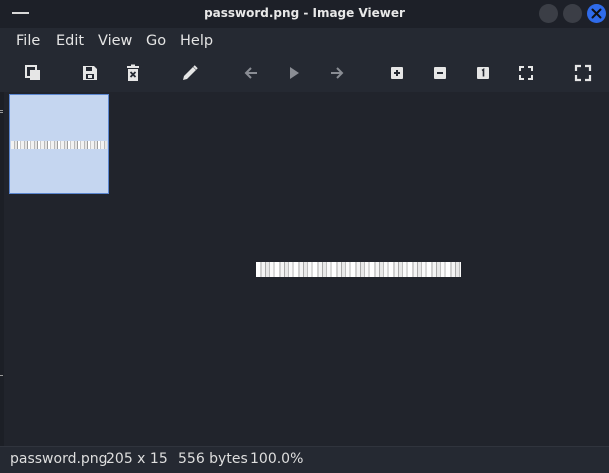  I want to click on fullscreen-icon, so click(583, 73).